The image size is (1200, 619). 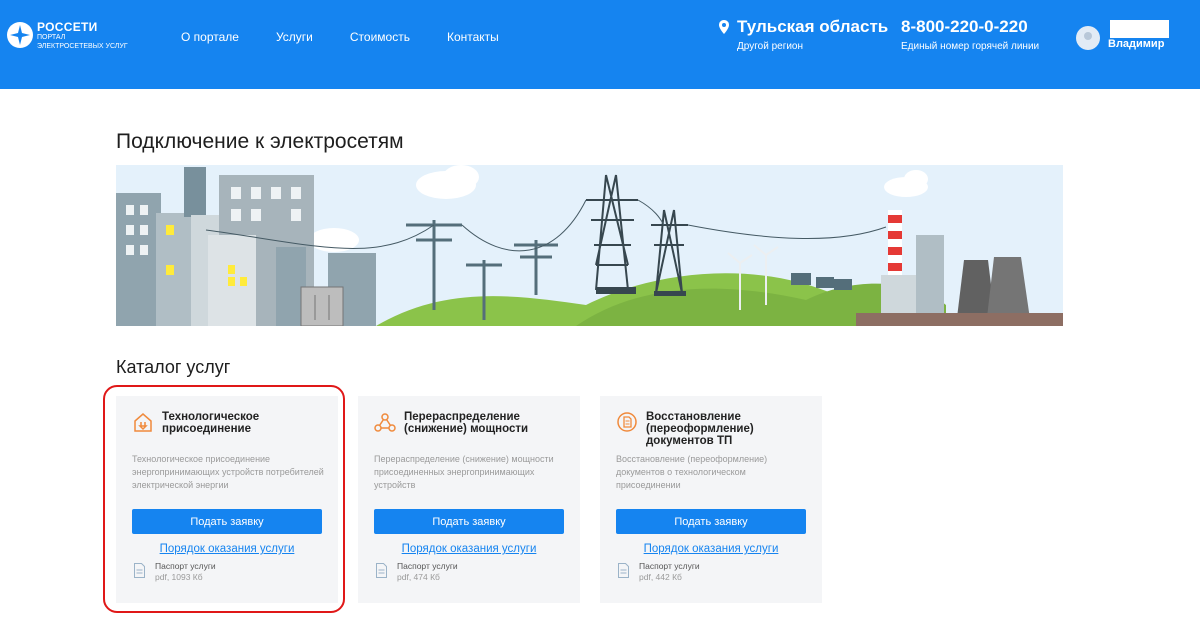 I want to click on doc-meta: pdf, 442 Кб, so click(x=660, y=577).